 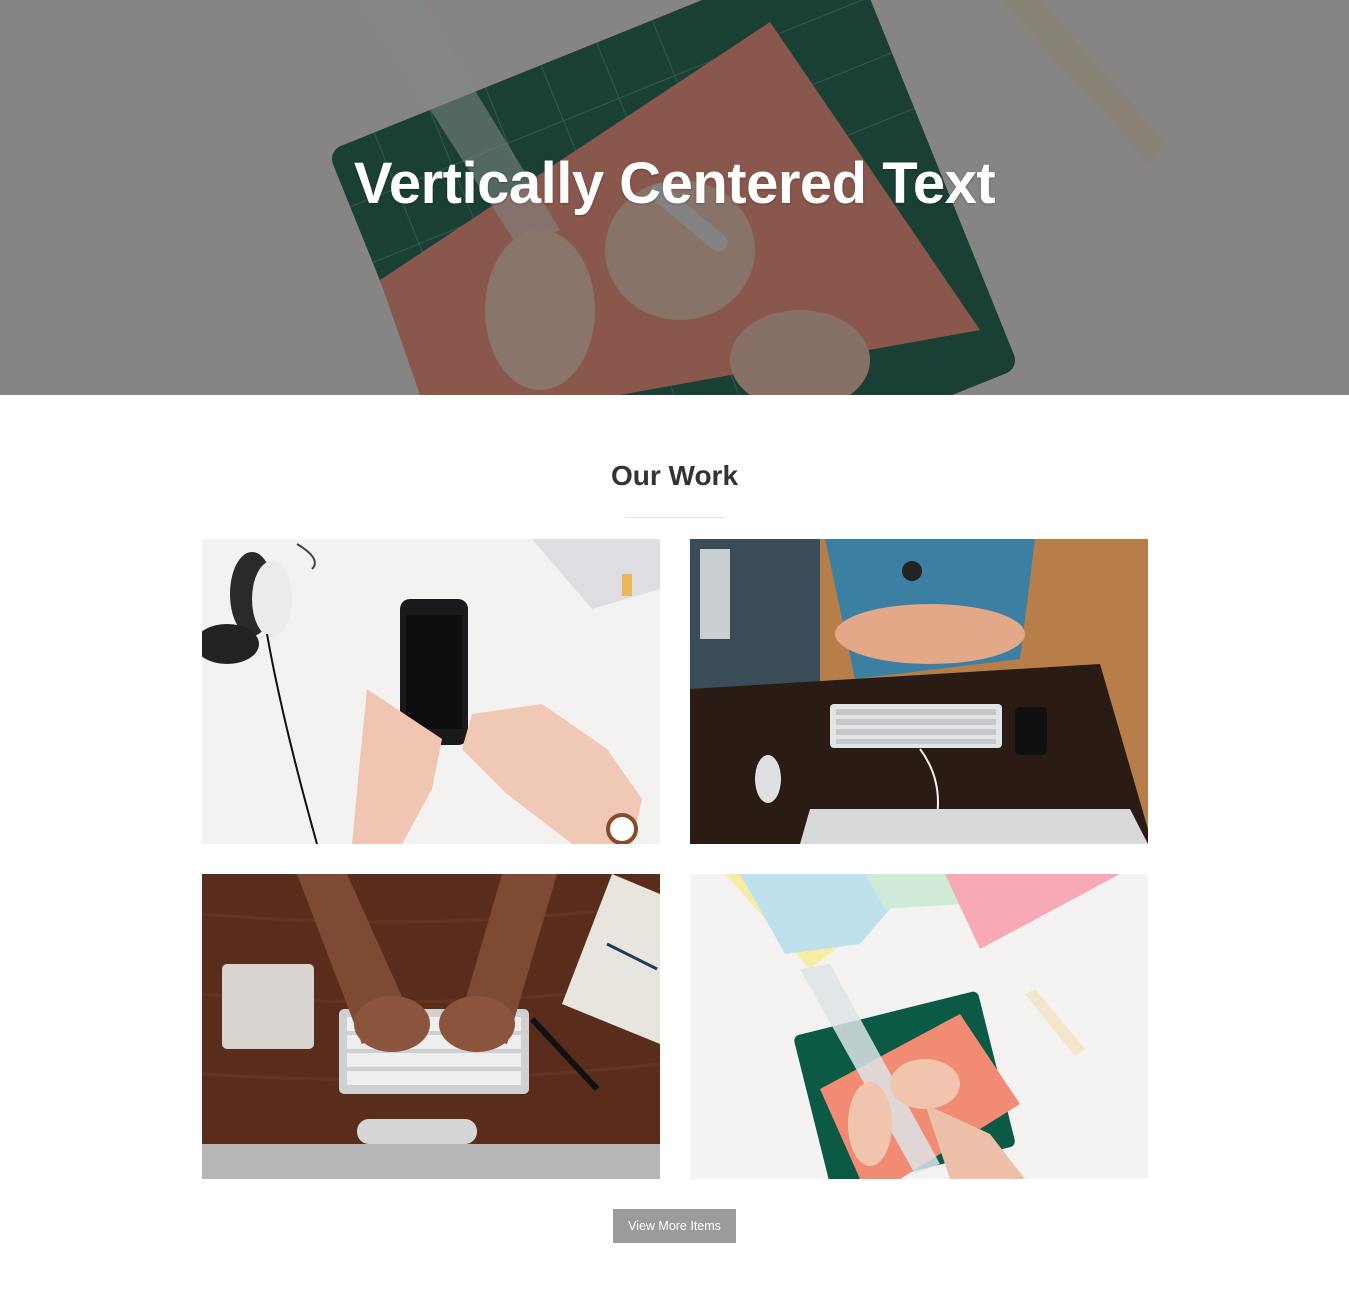 I want to click on view-more-button: View More Items, so click(x=674, y=1226).